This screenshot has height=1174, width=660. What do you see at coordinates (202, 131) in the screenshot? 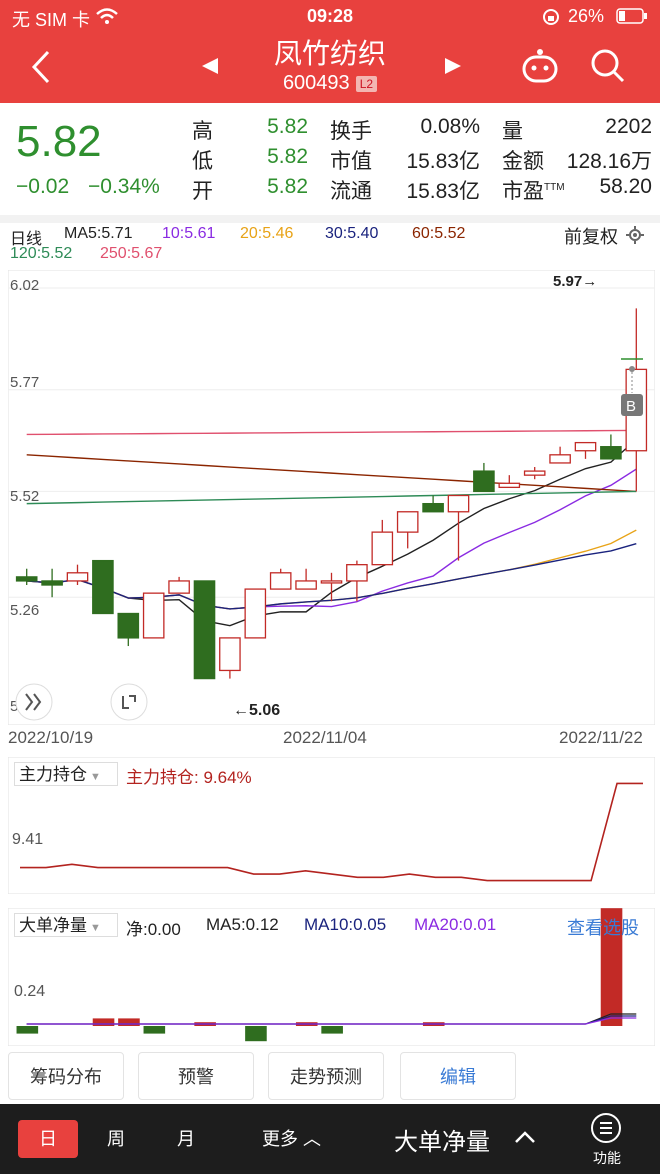
I see `high-label: 高` at bounding box center [202, 131].